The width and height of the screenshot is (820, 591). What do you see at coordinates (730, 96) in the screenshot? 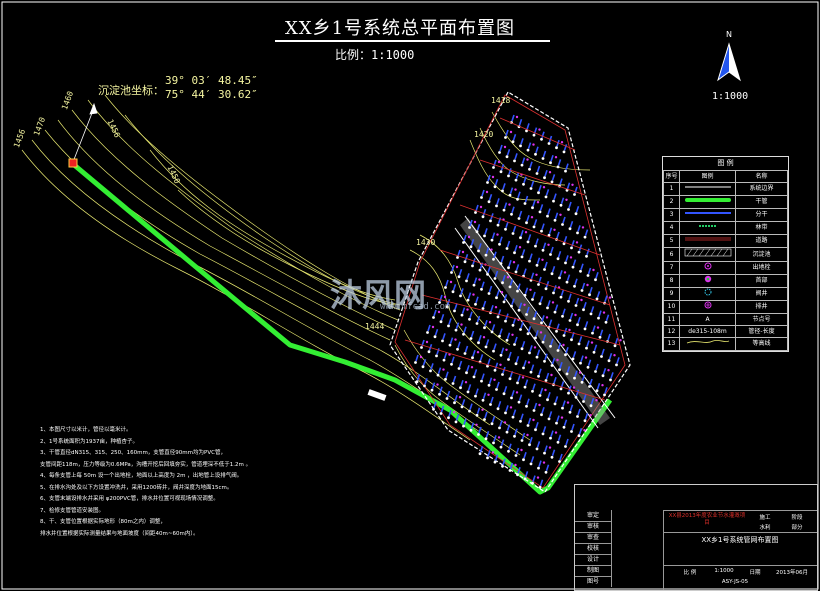
I see `north-scale: 1:1000` at bounding box center [730, 96].